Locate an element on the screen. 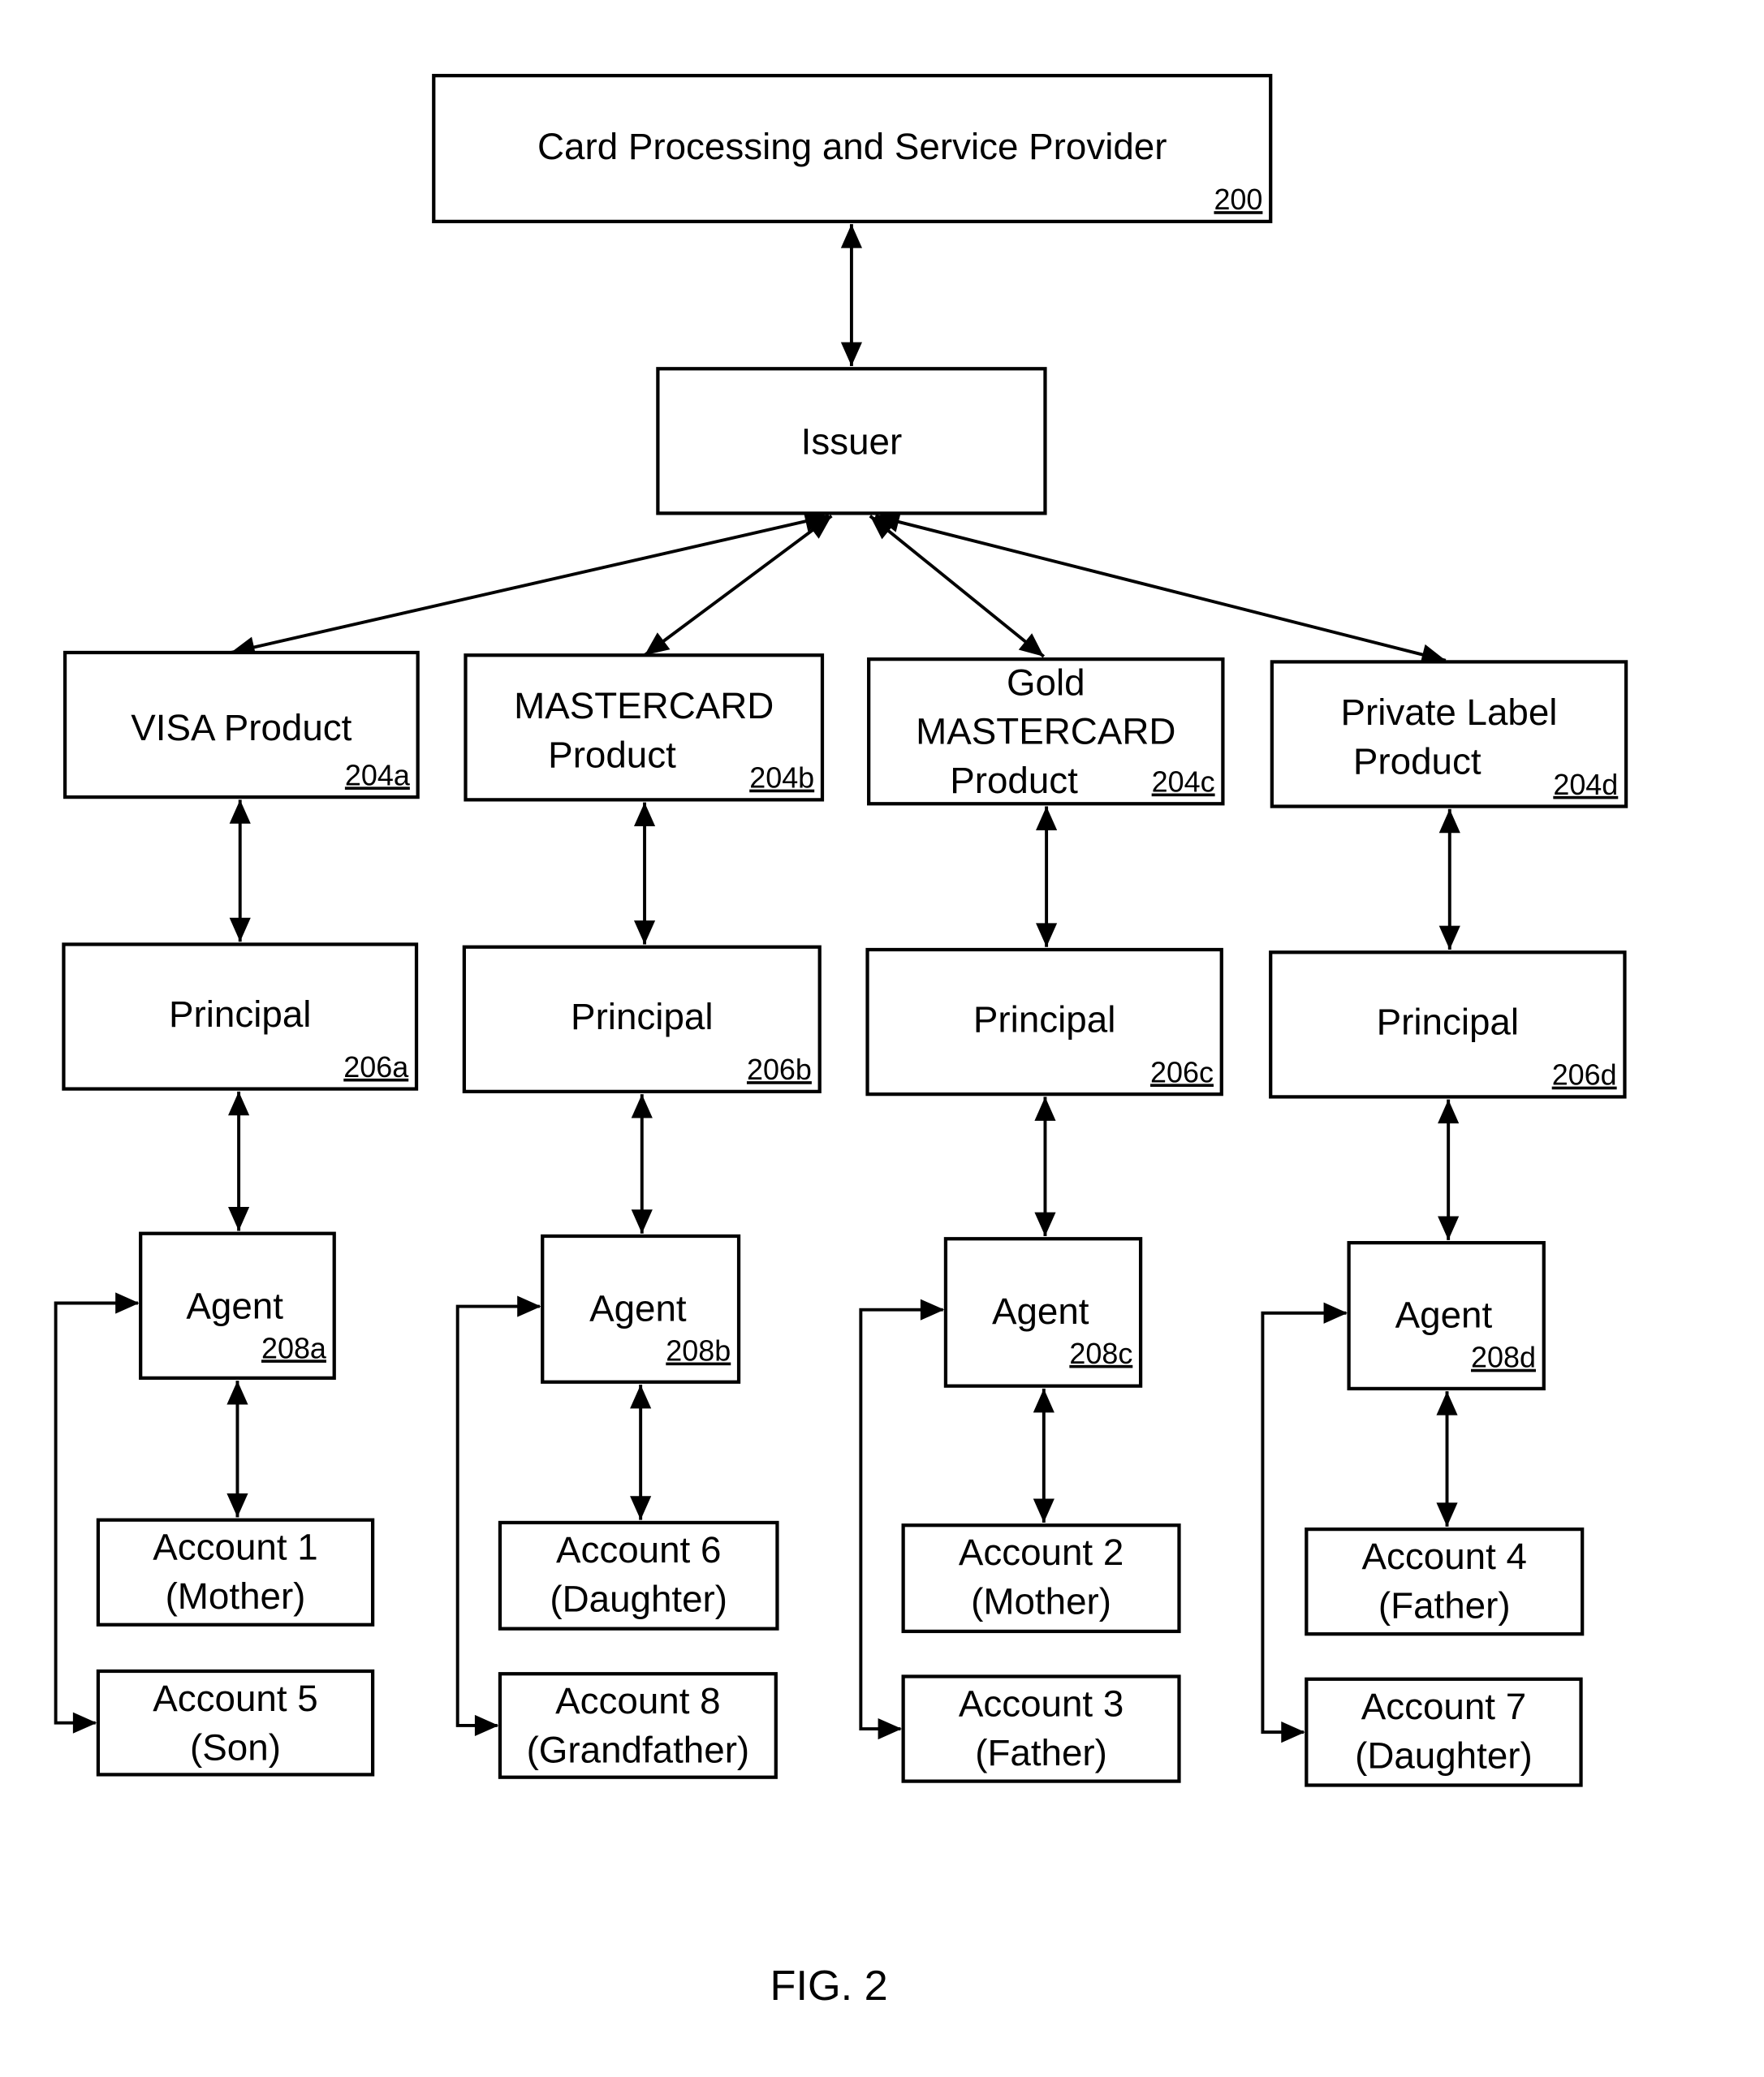  agent-node-2-reference-number: 208b is located at coordinates (698, 1351).